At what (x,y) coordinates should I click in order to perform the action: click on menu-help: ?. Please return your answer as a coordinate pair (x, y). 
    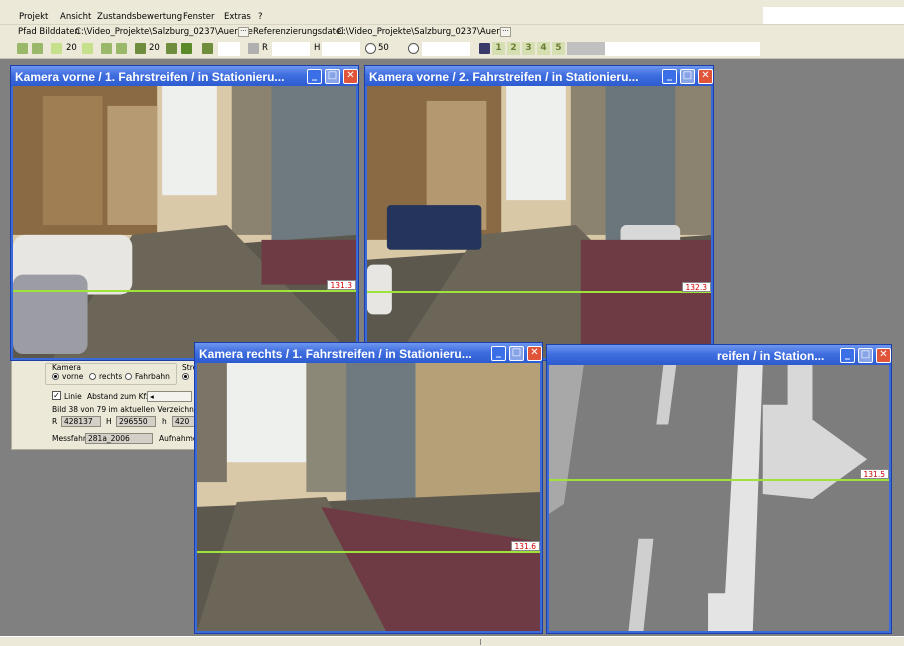
    Looking at the image, I should click on (260, 17).